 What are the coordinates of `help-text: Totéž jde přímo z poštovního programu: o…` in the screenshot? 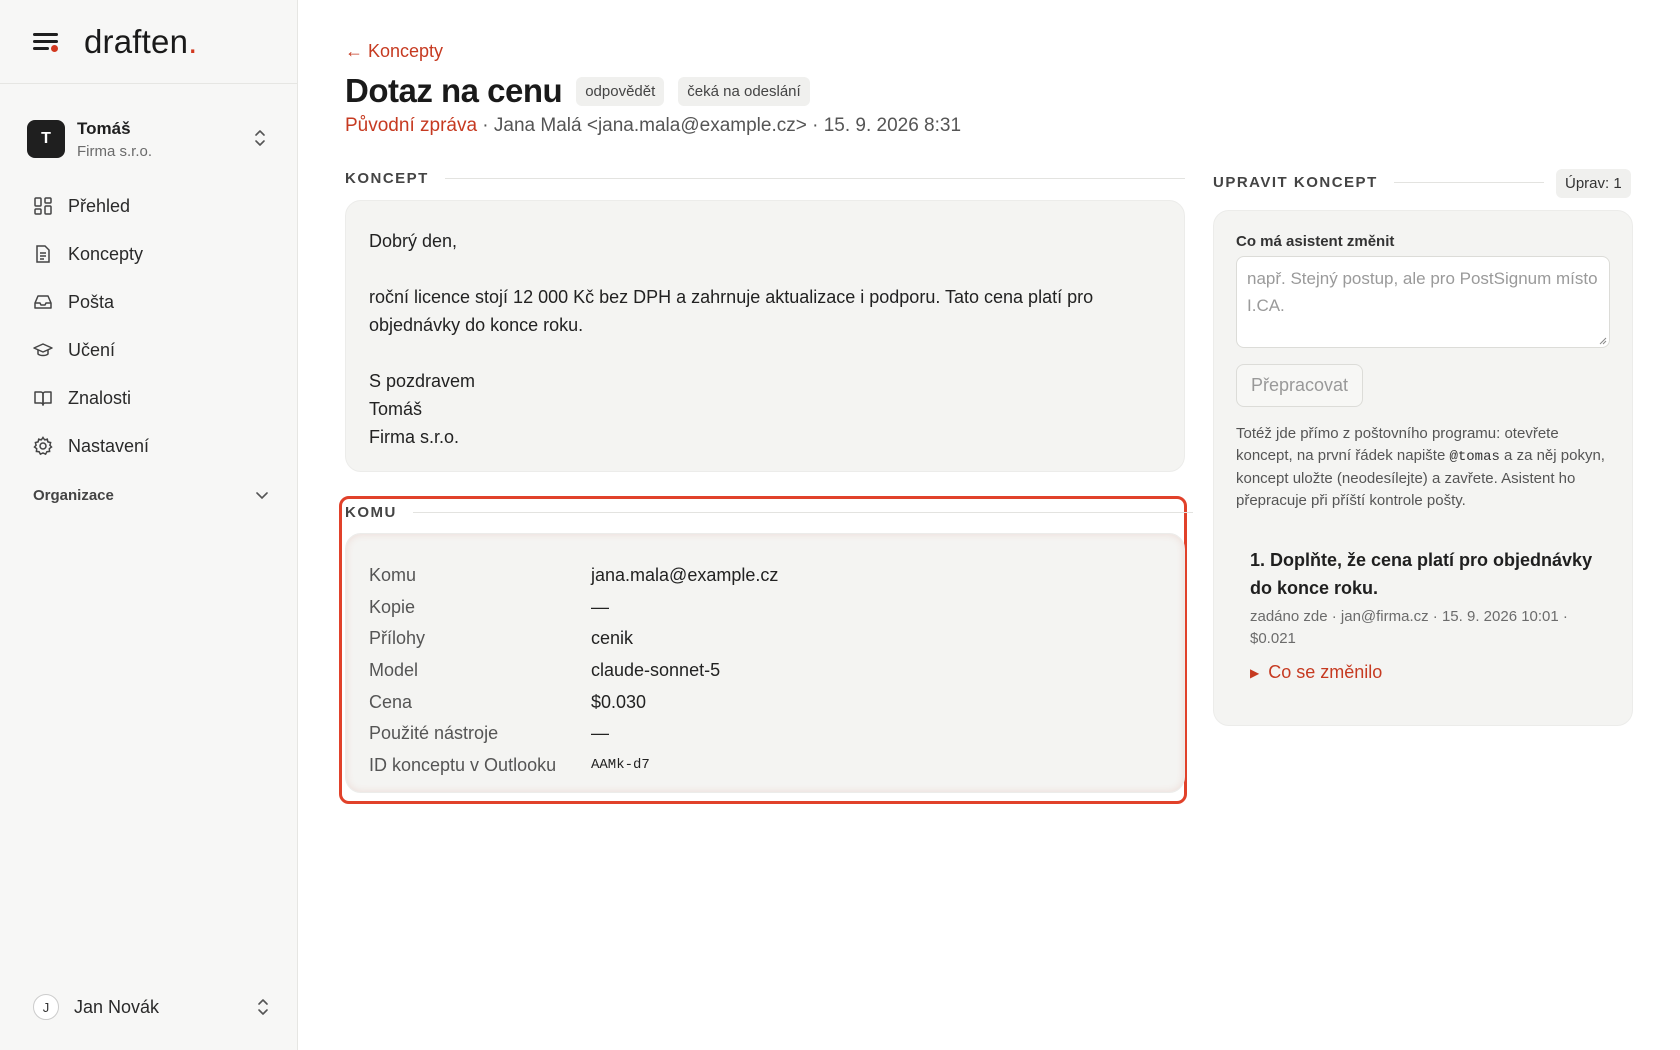 It's located at (1420, 467).